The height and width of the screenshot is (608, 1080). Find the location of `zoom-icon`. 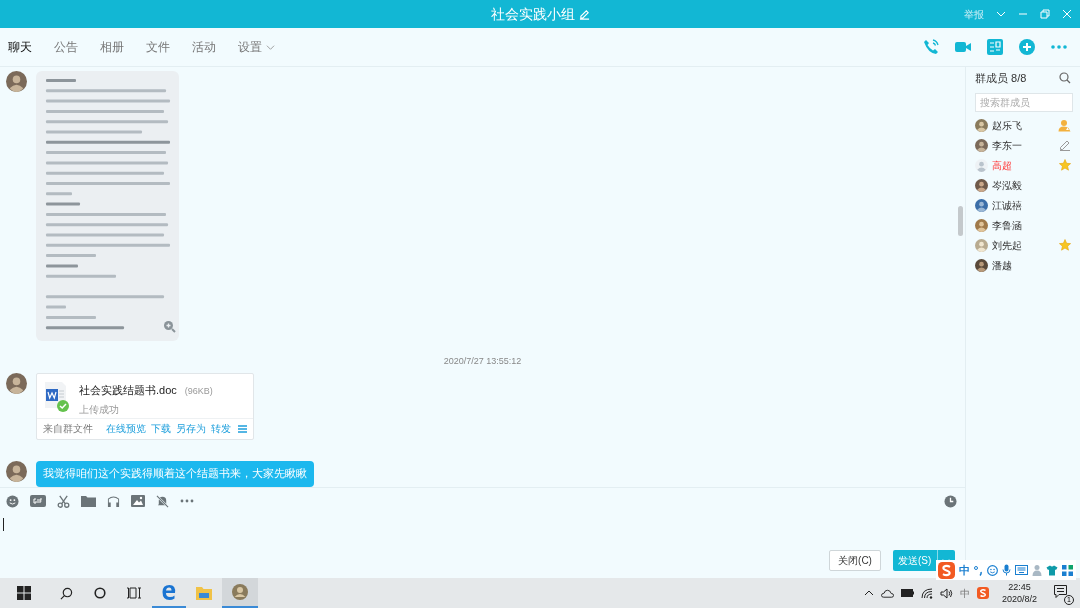

zoom-icon is located at coordinates (169, 326).